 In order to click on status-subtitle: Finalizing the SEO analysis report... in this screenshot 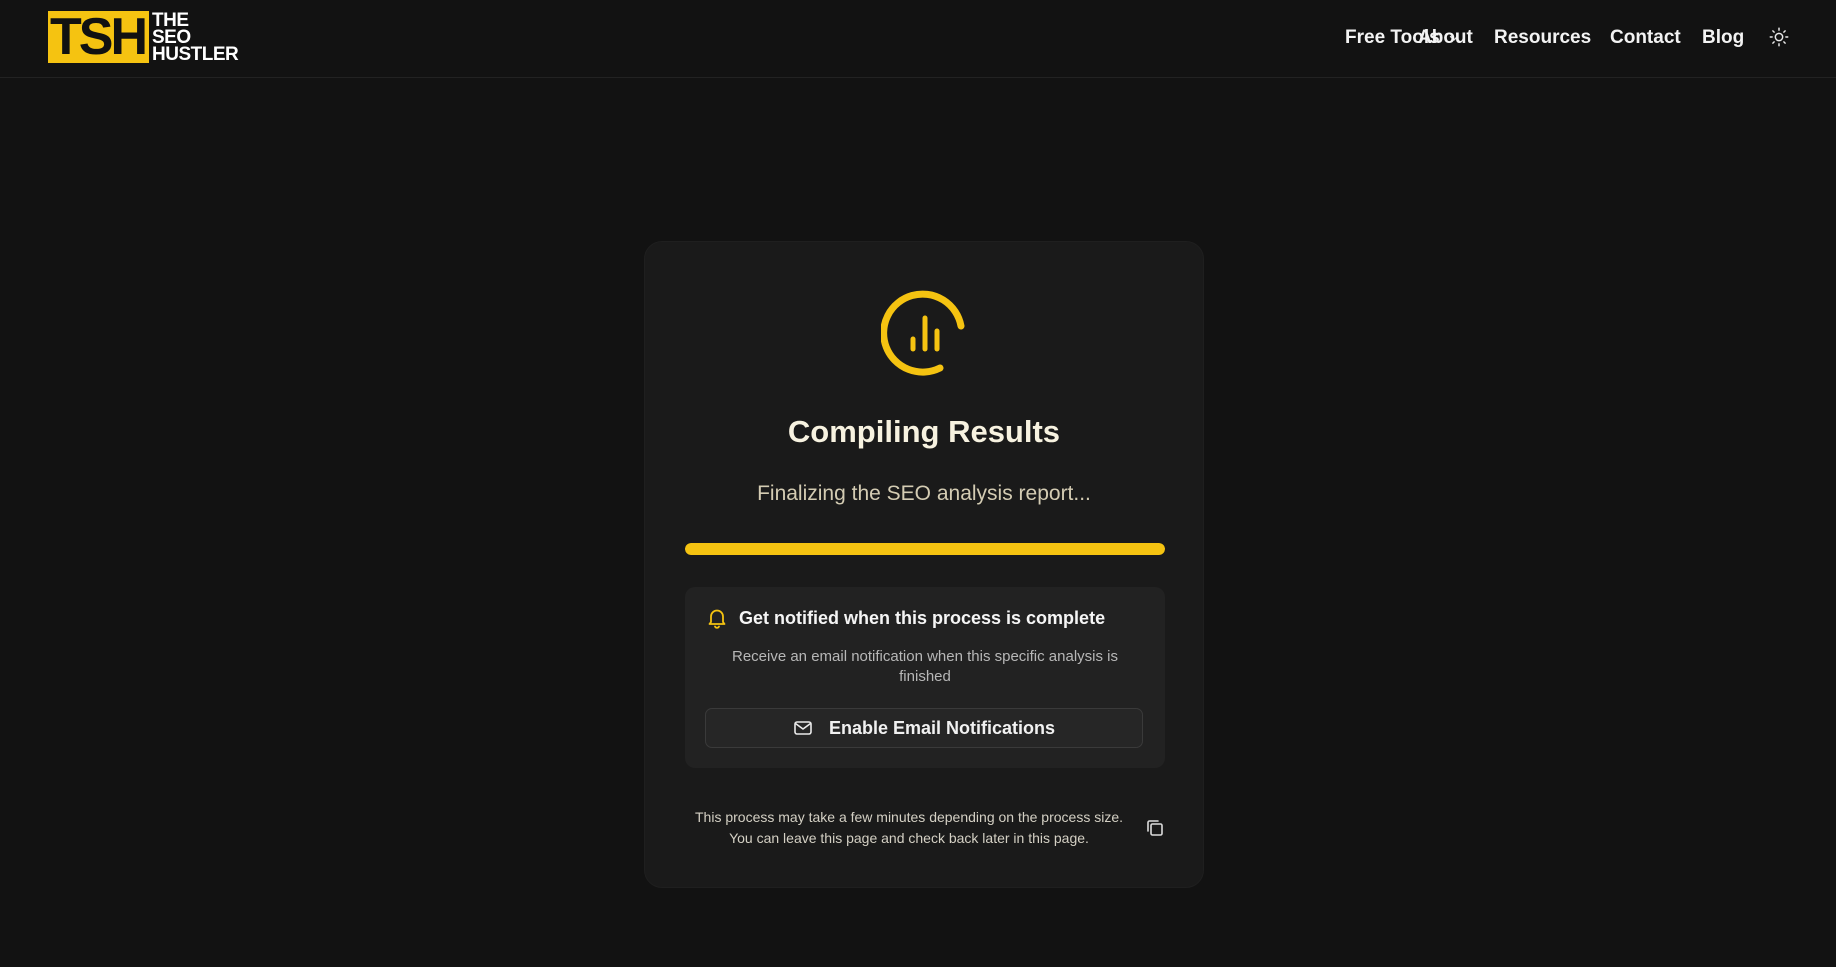, I will do `click(924, 493)`.